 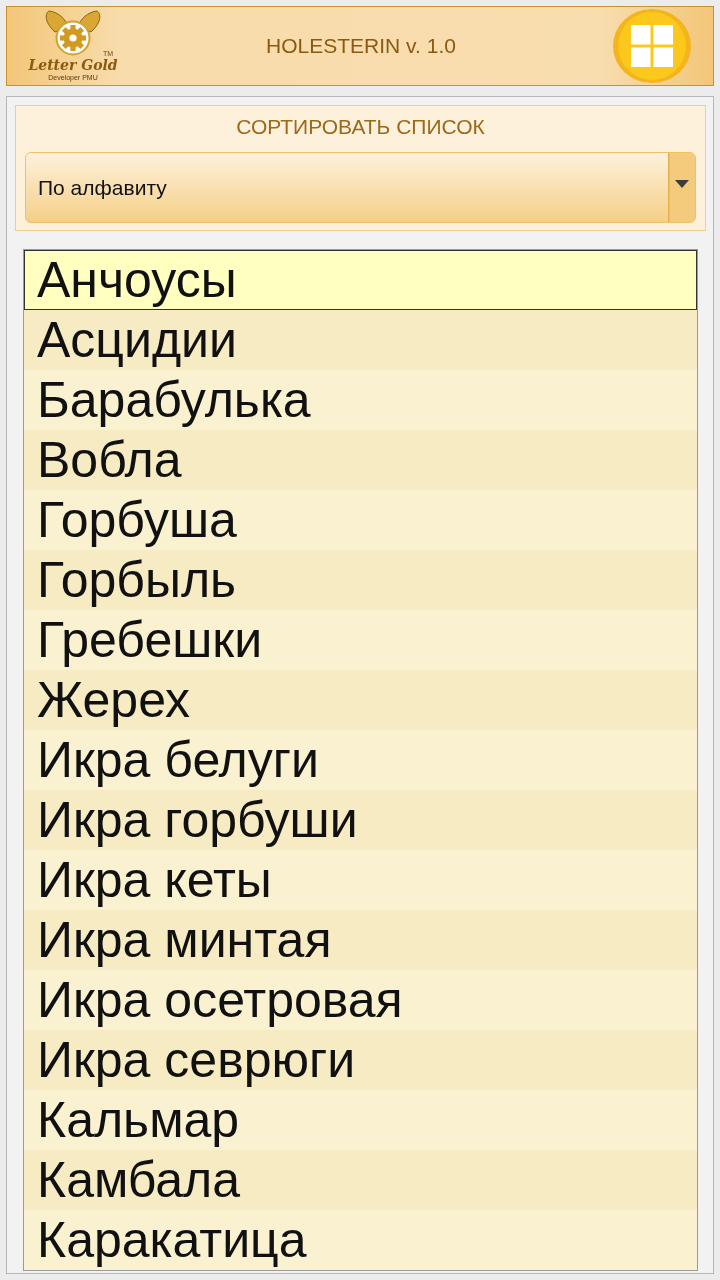 I want to click on list-item: Асцидии, so click(x=360, y=340).